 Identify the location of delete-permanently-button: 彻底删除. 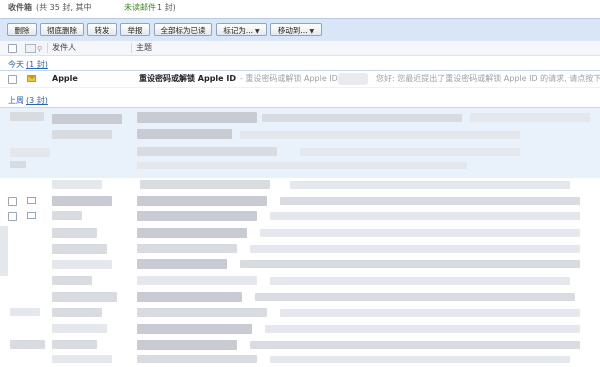
(62, 29).